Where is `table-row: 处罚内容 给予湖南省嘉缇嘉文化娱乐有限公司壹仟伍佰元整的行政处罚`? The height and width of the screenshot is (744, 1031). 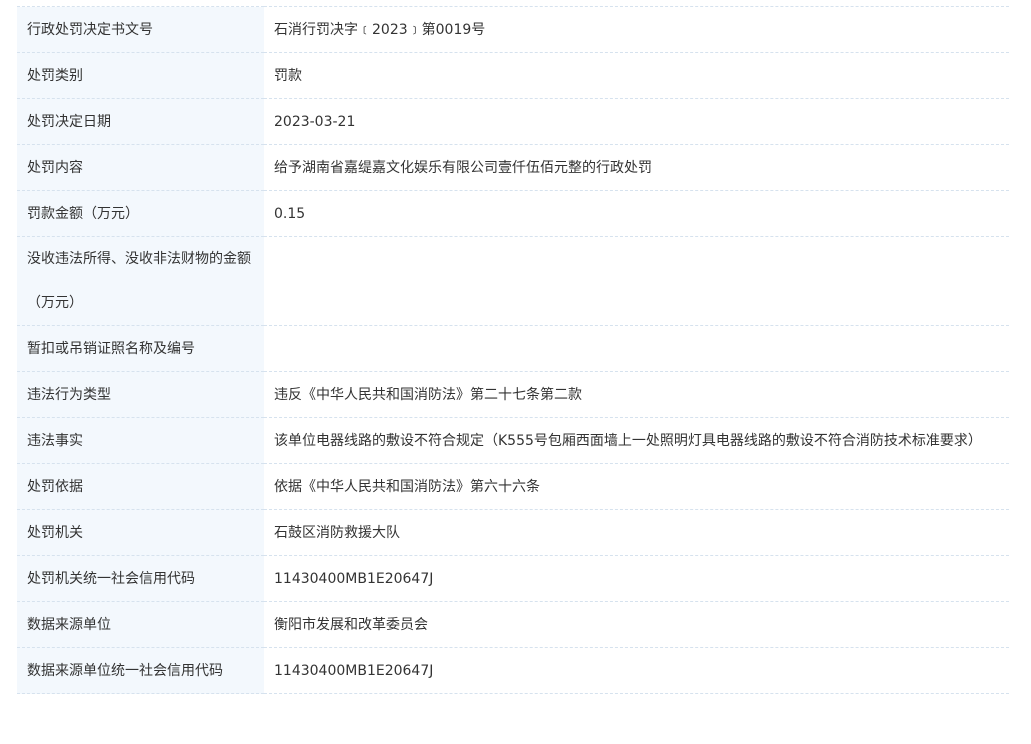
table-row: 处罚内容 给予湖南省嘉缇嘉文化娱乐有限公司壹仟伍佰元整的行政处罚 is located at coordinates (513, 167).